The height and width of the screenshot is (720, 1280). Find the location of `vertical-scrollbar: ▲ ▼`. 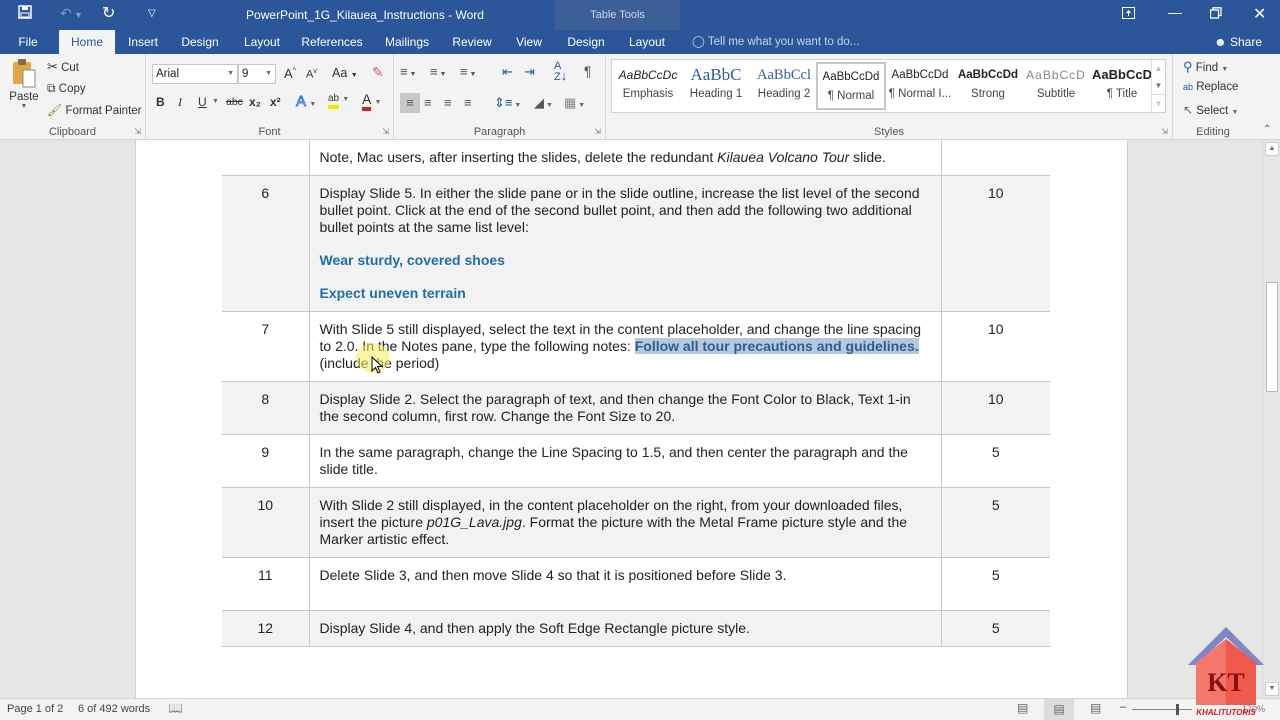

vertical-scrollbar: ▲ ▼ is located at coordinates (1271, 419).